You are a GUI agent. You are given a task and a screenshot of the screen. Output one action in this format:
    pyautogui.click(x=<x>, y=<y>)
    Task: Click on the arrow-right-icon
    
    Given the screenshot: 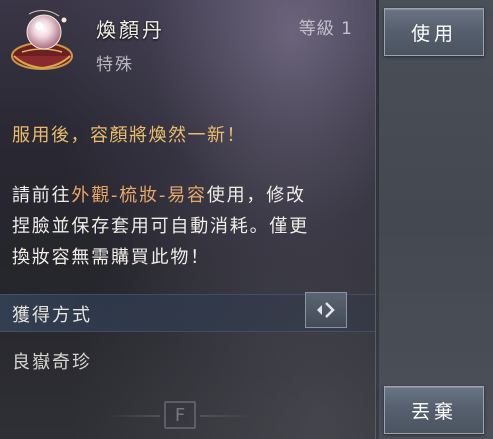 What is the action you would take?
    pyautogui.click(x=326, y=310)
    